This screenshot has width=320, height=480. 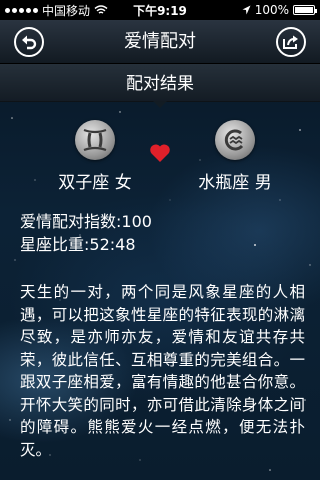 I want to click on section-header: 配对结果, so click(x=160, y=83).